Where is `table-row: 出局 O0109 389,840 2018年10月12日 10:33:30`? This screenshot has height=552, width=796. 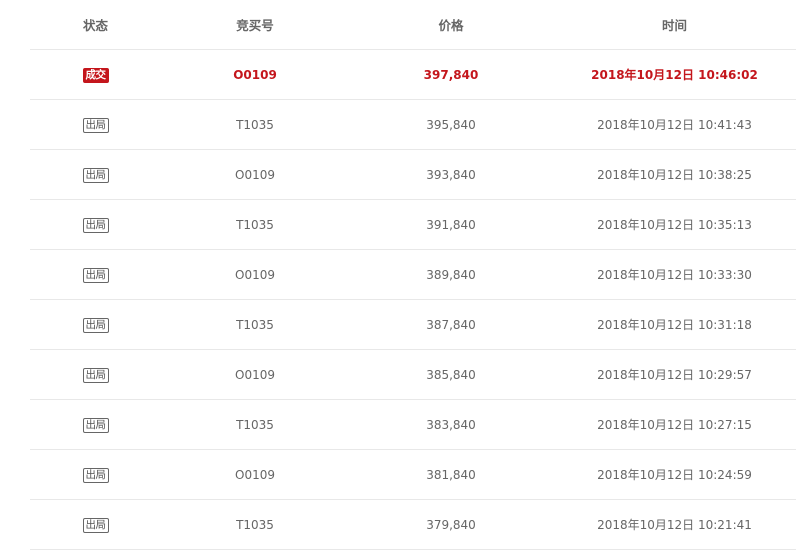
table-row: 出局 O0109 389,840 2018年10月12日 10:33:30 is located at coordinates (413, 275).